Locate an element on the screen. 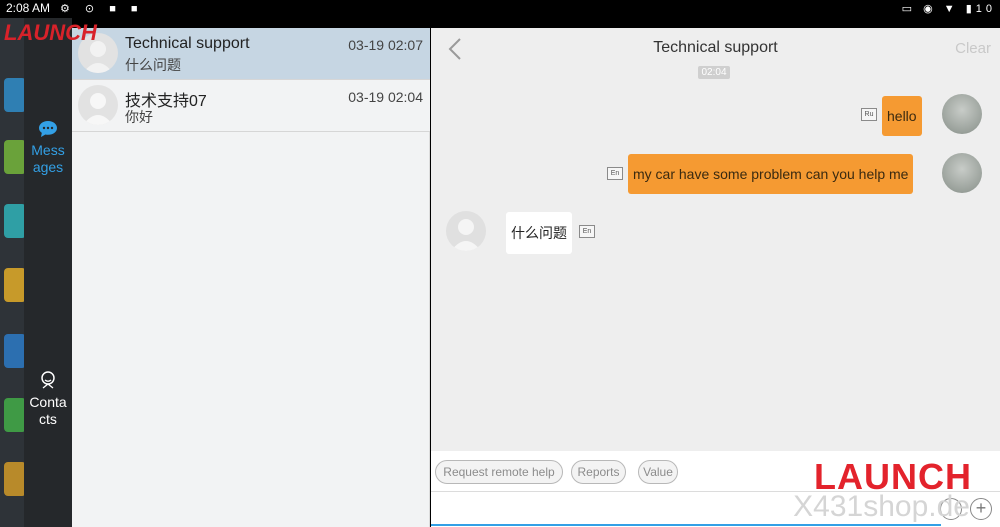  quick-reply-remote-help: Request remote help is located at coordinates (499, 472).